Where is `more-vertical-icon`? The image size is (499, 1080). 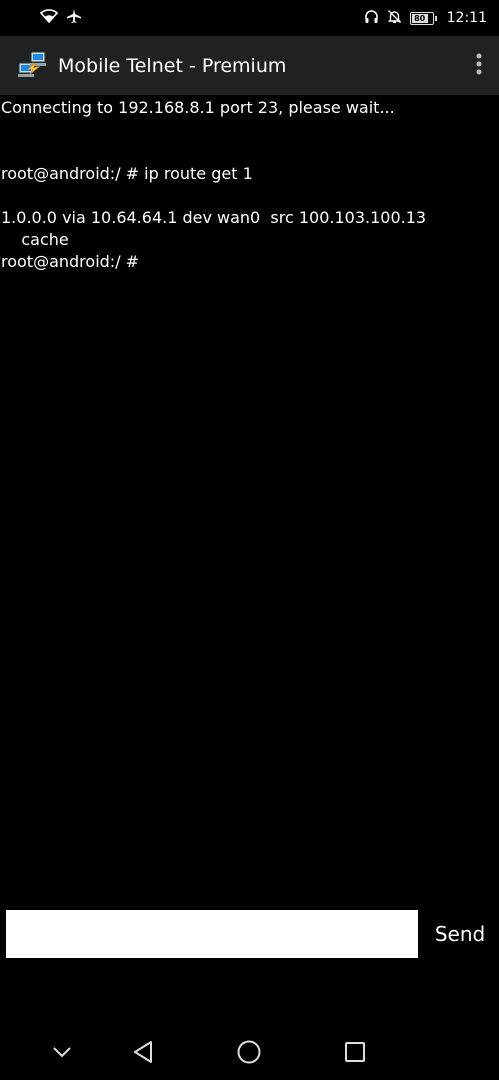 more-vertical-icon is located at coordinates (479, 66).